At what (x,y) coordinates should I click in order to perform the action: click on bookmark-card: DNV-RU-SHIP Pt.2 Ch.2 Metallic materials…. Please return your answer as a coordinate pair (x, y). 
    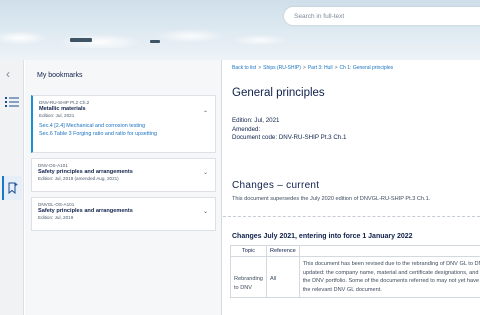
    Looking at the image, I should click on (123, 124).